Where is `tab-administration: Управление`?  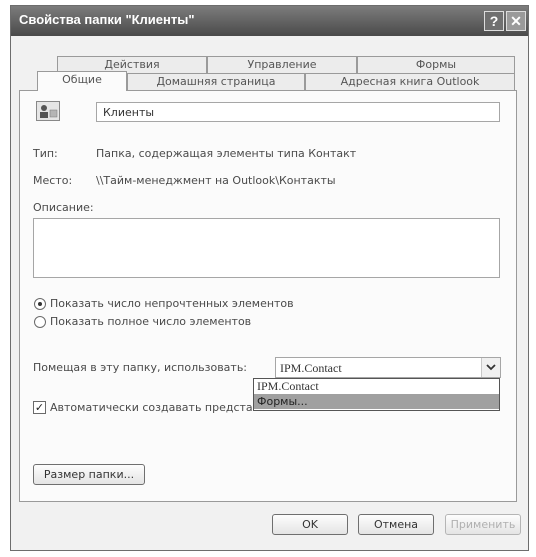 tab-administration: Управление is located at coordinates (282, 64).